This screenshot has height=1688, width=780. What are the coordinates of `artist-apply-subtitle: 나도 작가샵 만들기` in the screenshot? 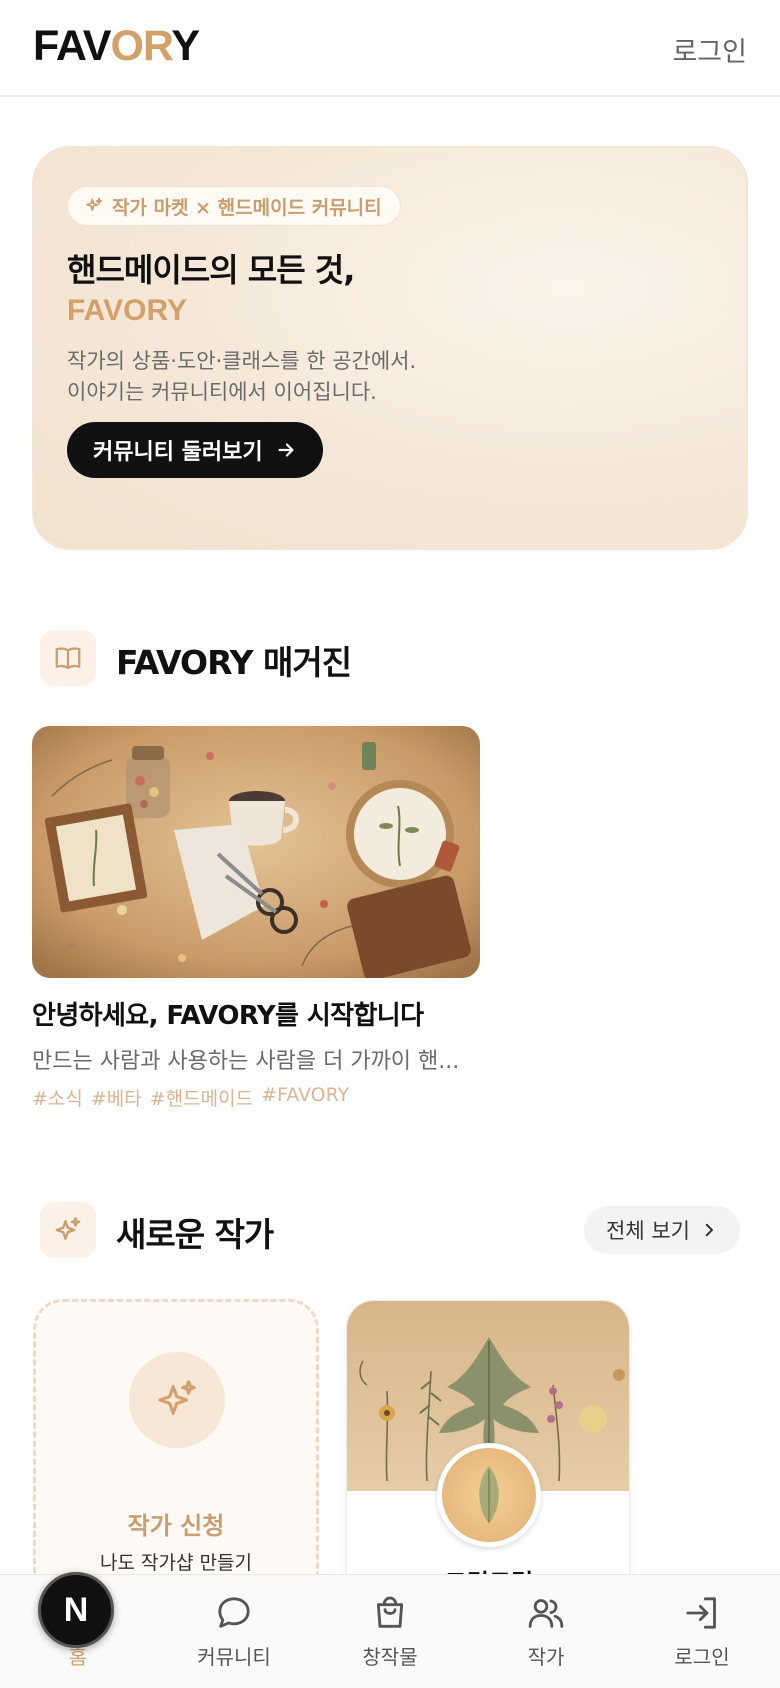 It's located at (176, 1563).